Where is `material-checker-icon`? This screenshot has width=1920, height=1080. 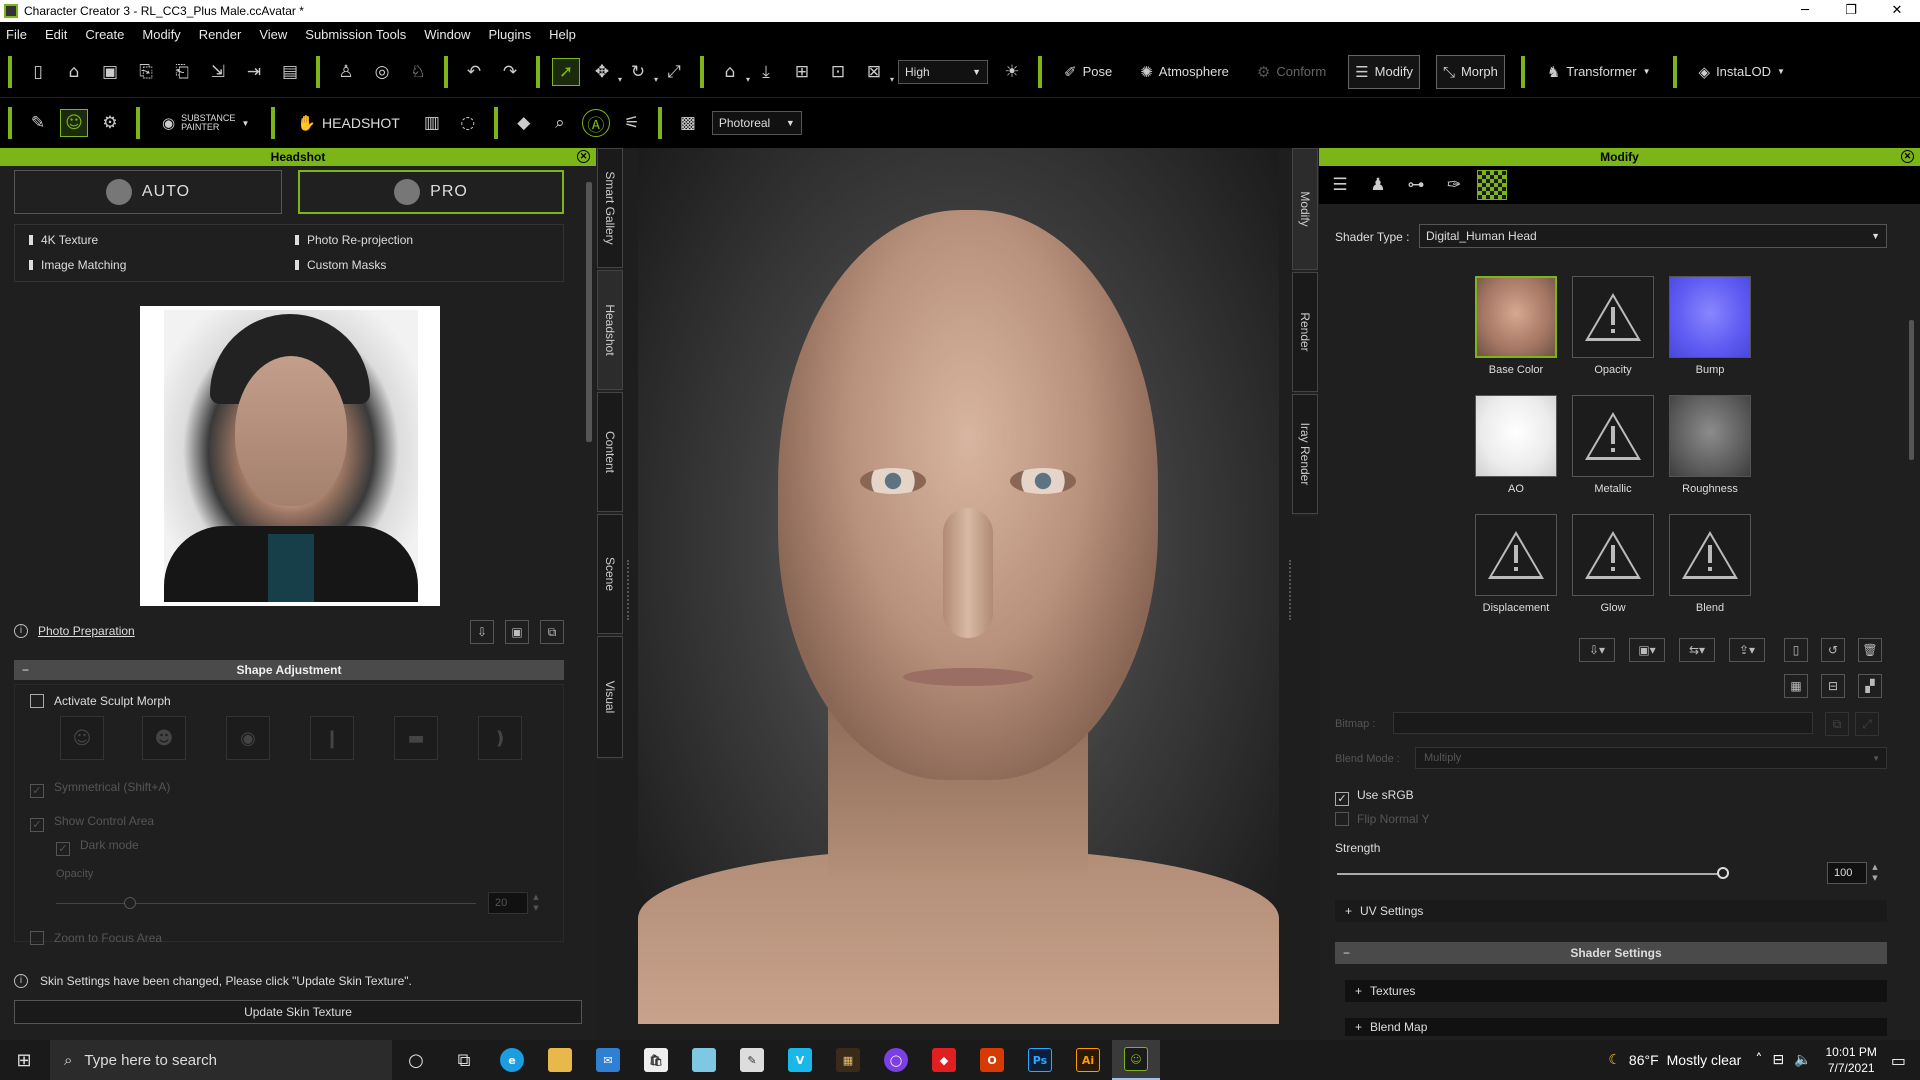
material-checker-icon is located at coordinates (1492, 185).